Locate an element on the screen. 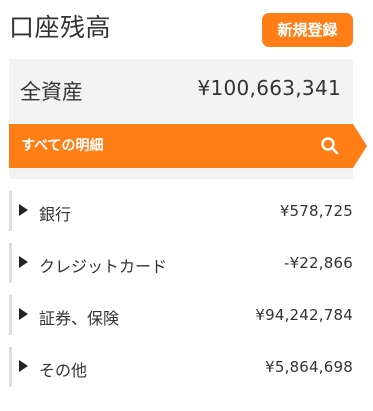 The width and height of the screenshot is (373, 411). all-details-button: すべての明細 is located at coordinates (188, 146).